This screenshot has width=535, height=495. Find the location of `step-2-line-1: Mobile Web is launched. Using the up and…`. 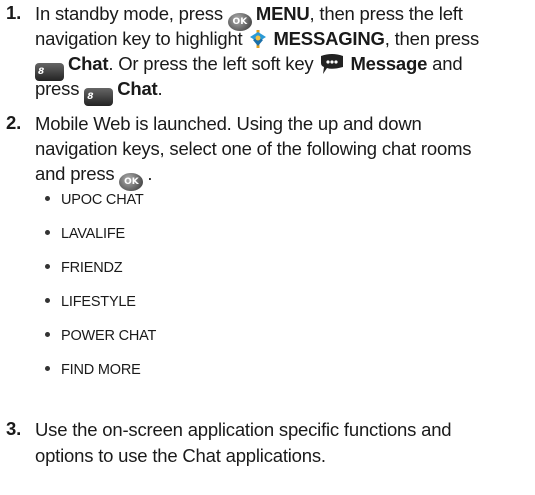

step-2-line-1: Mobile Web is launched. Using the up and… is located at coordinates (228, 124).